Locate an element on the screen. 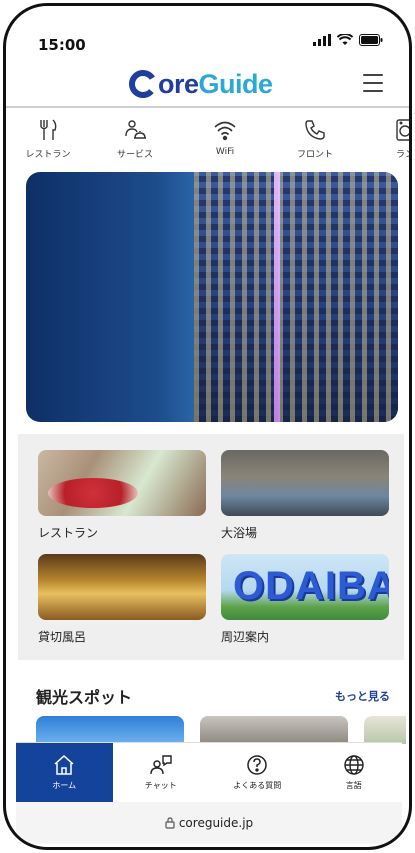  facility-card-restaurant: レストラン is located at coordinates (122, 495).